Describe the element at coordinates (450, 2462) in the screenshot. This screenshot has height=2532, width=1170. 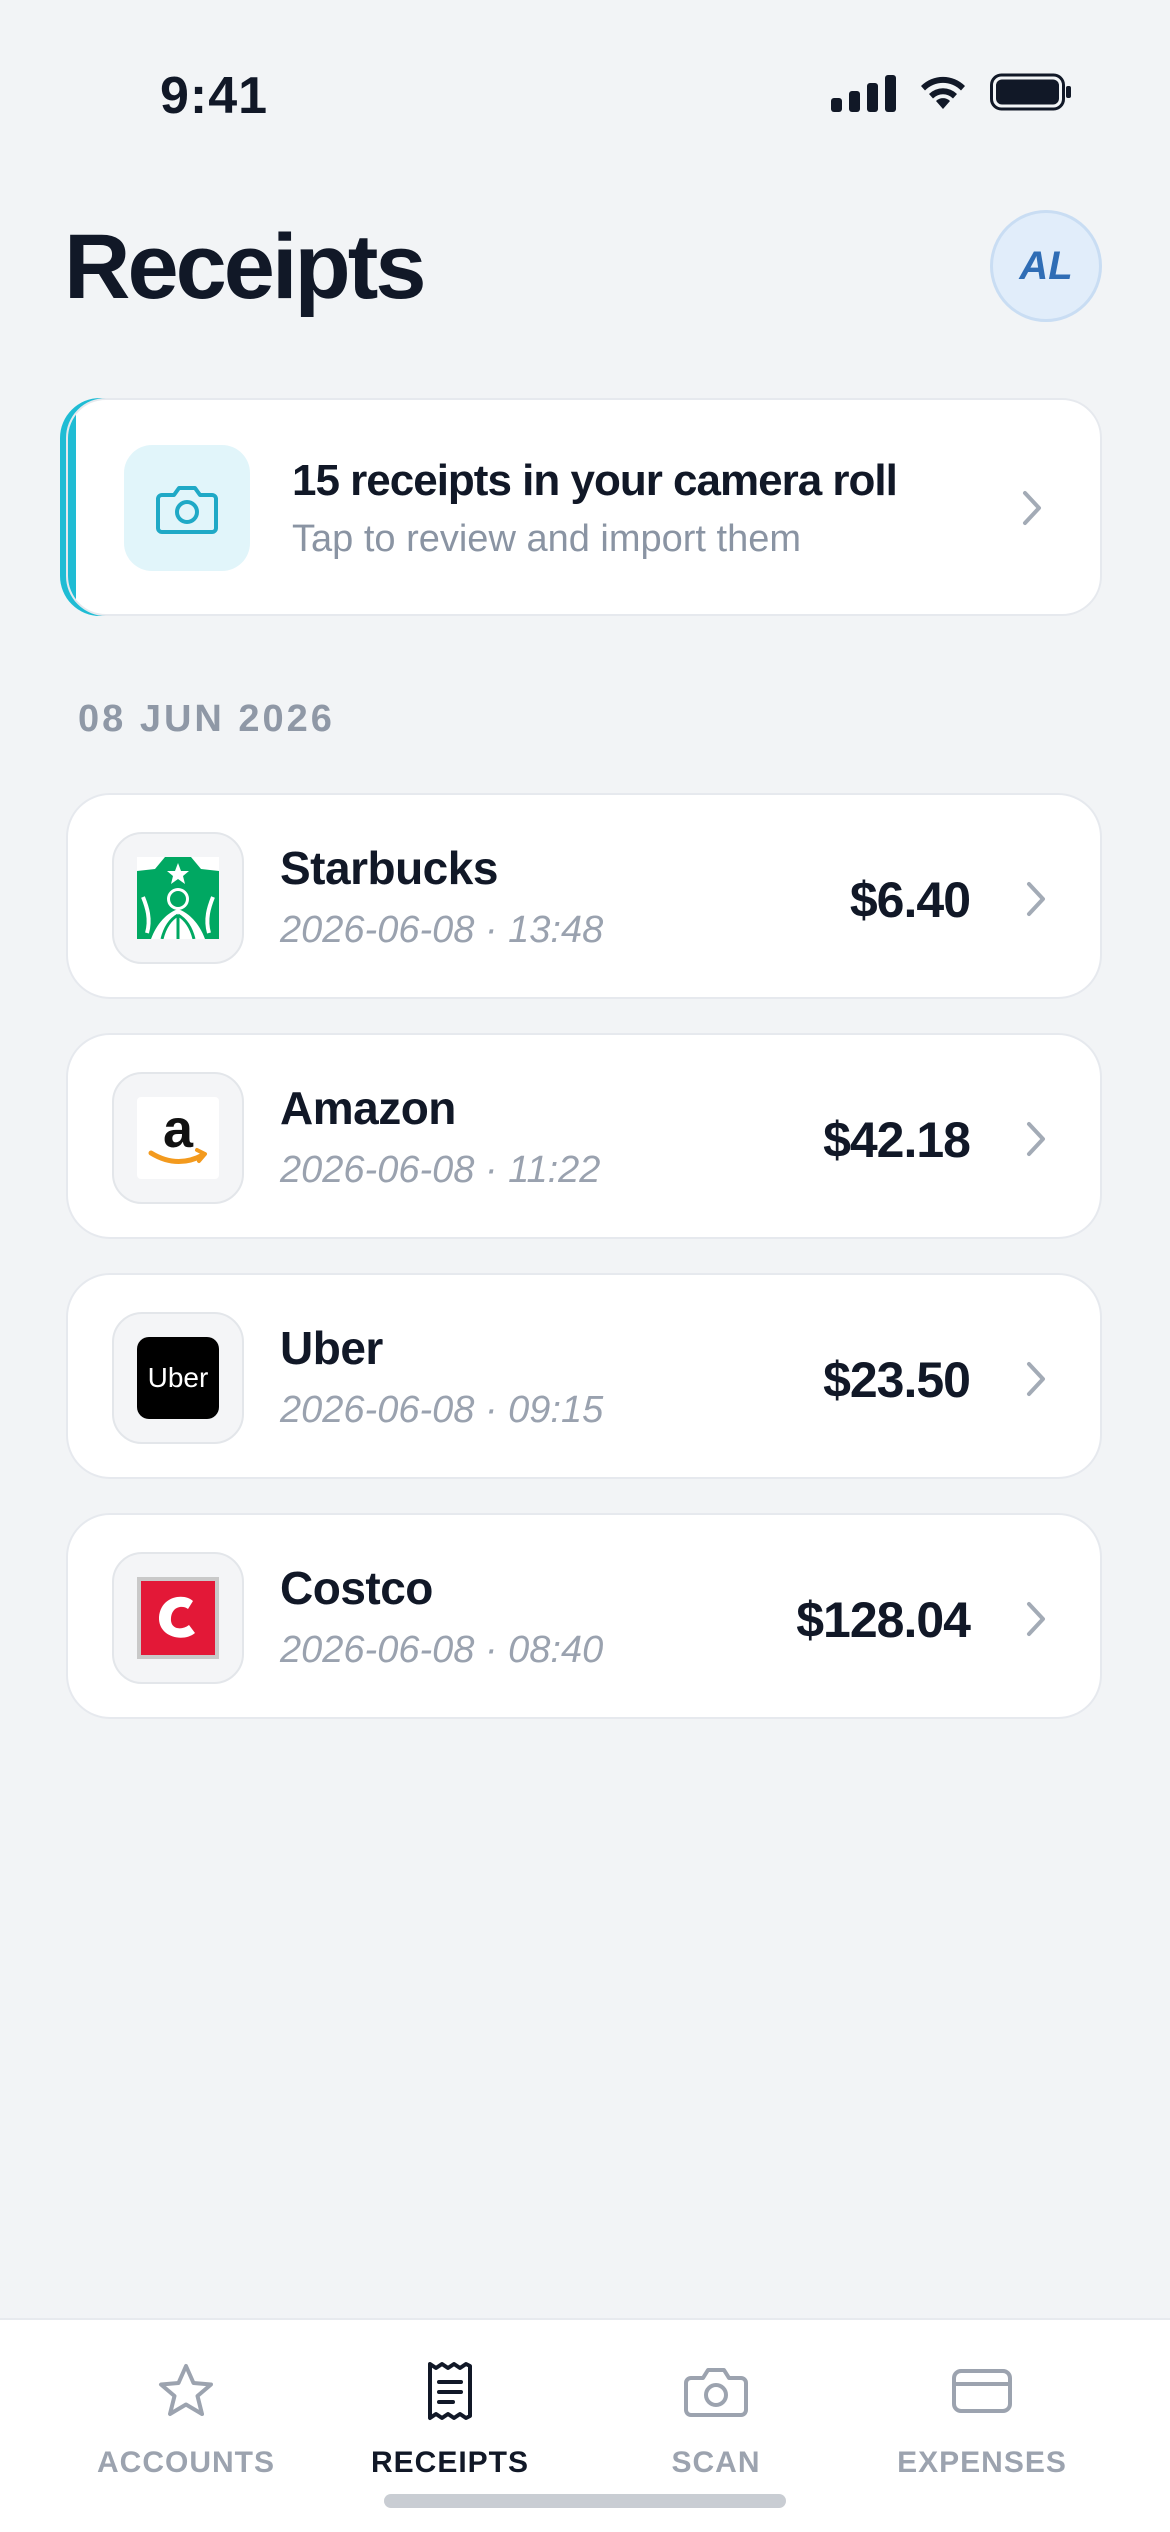
I see `tab-label: RECEIPTS` at that location.